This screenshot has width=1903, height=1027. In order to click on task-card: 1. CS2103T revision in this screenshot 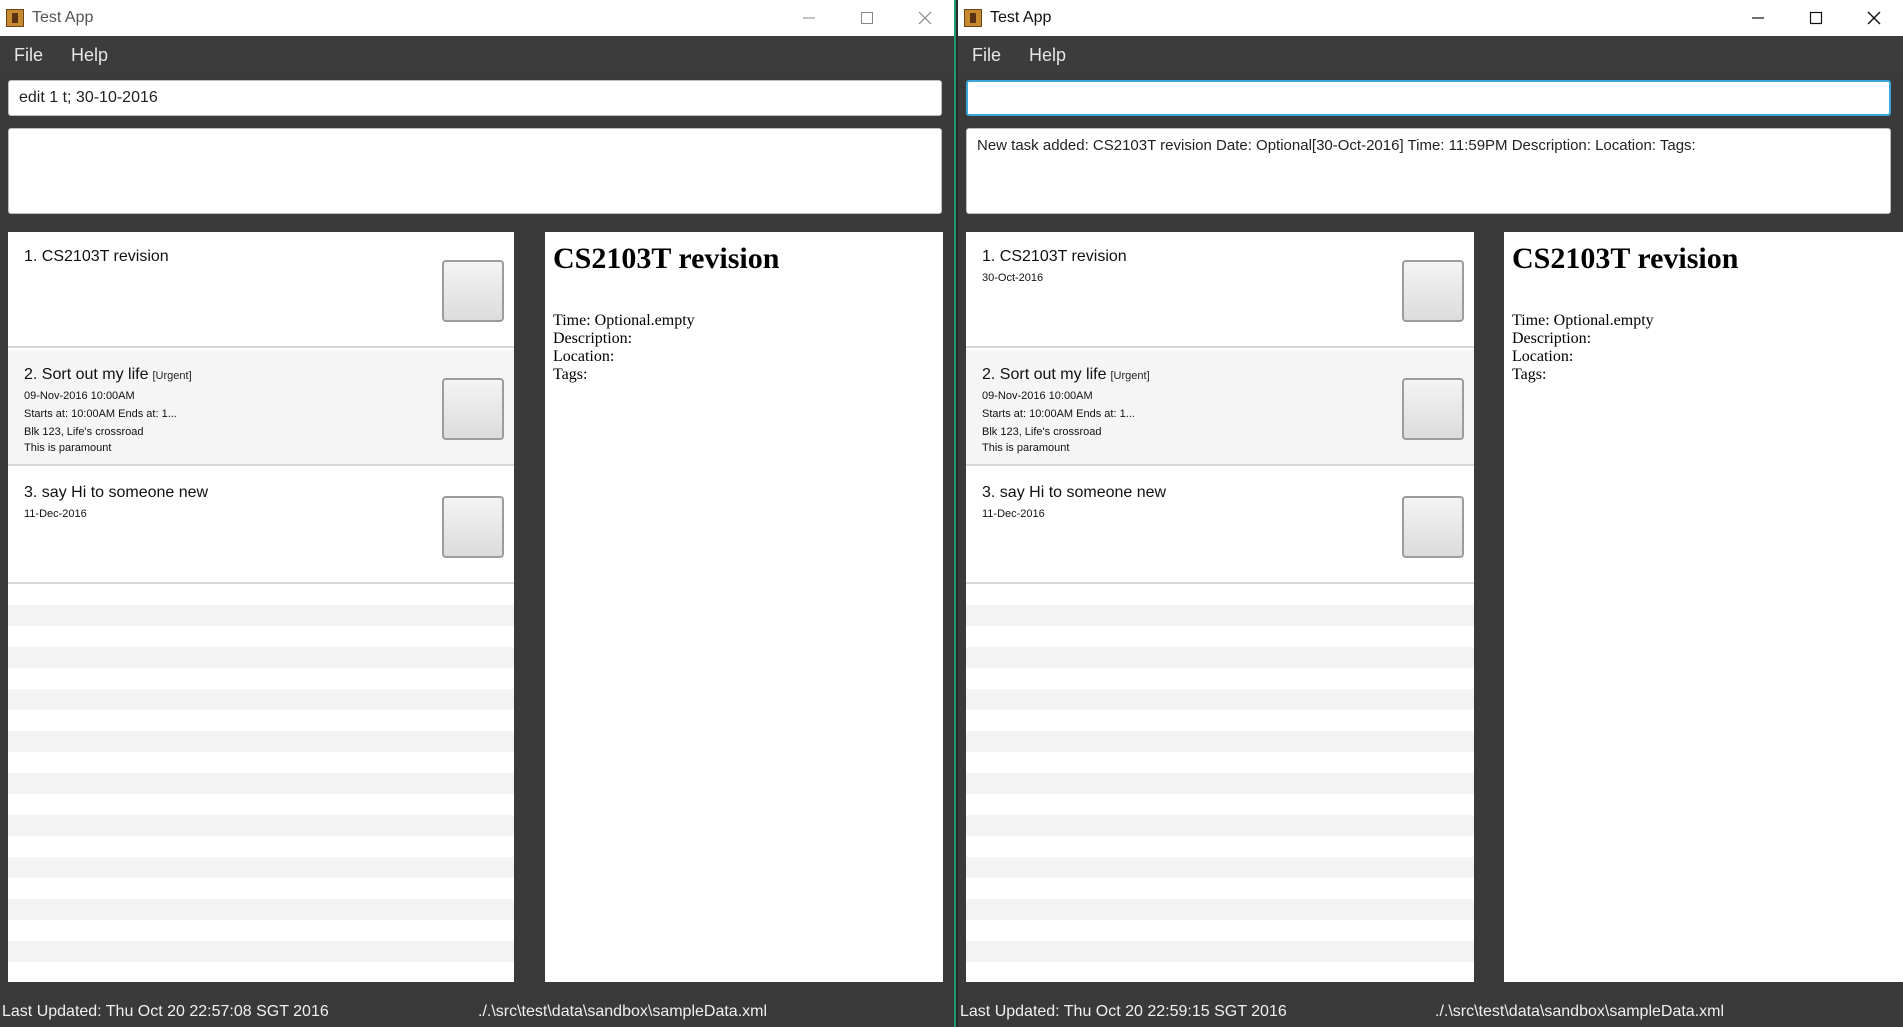, I will do `click(261, 290)`.